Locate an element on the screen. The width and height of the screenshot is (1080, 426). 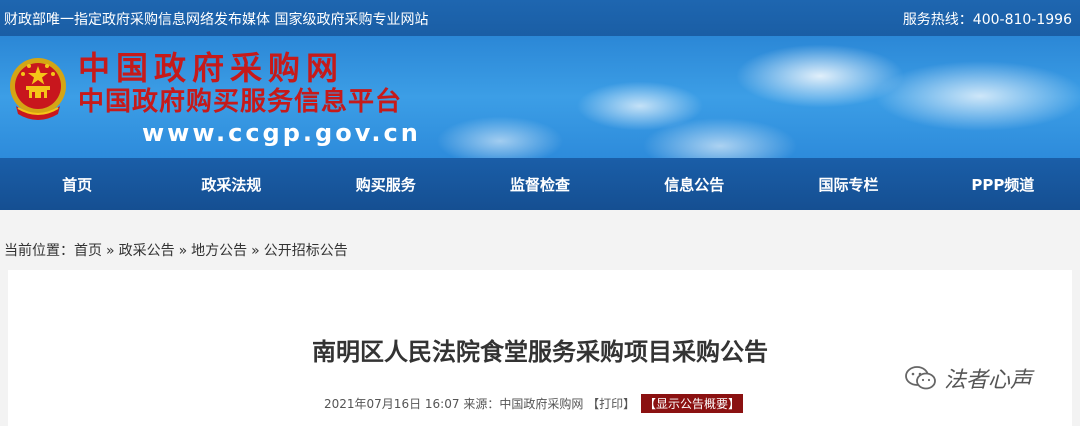
breadcrumb: 当前位置：首页» 政采公告» 地方公告» 公开招标公告 is located at coordinates (176, 250).